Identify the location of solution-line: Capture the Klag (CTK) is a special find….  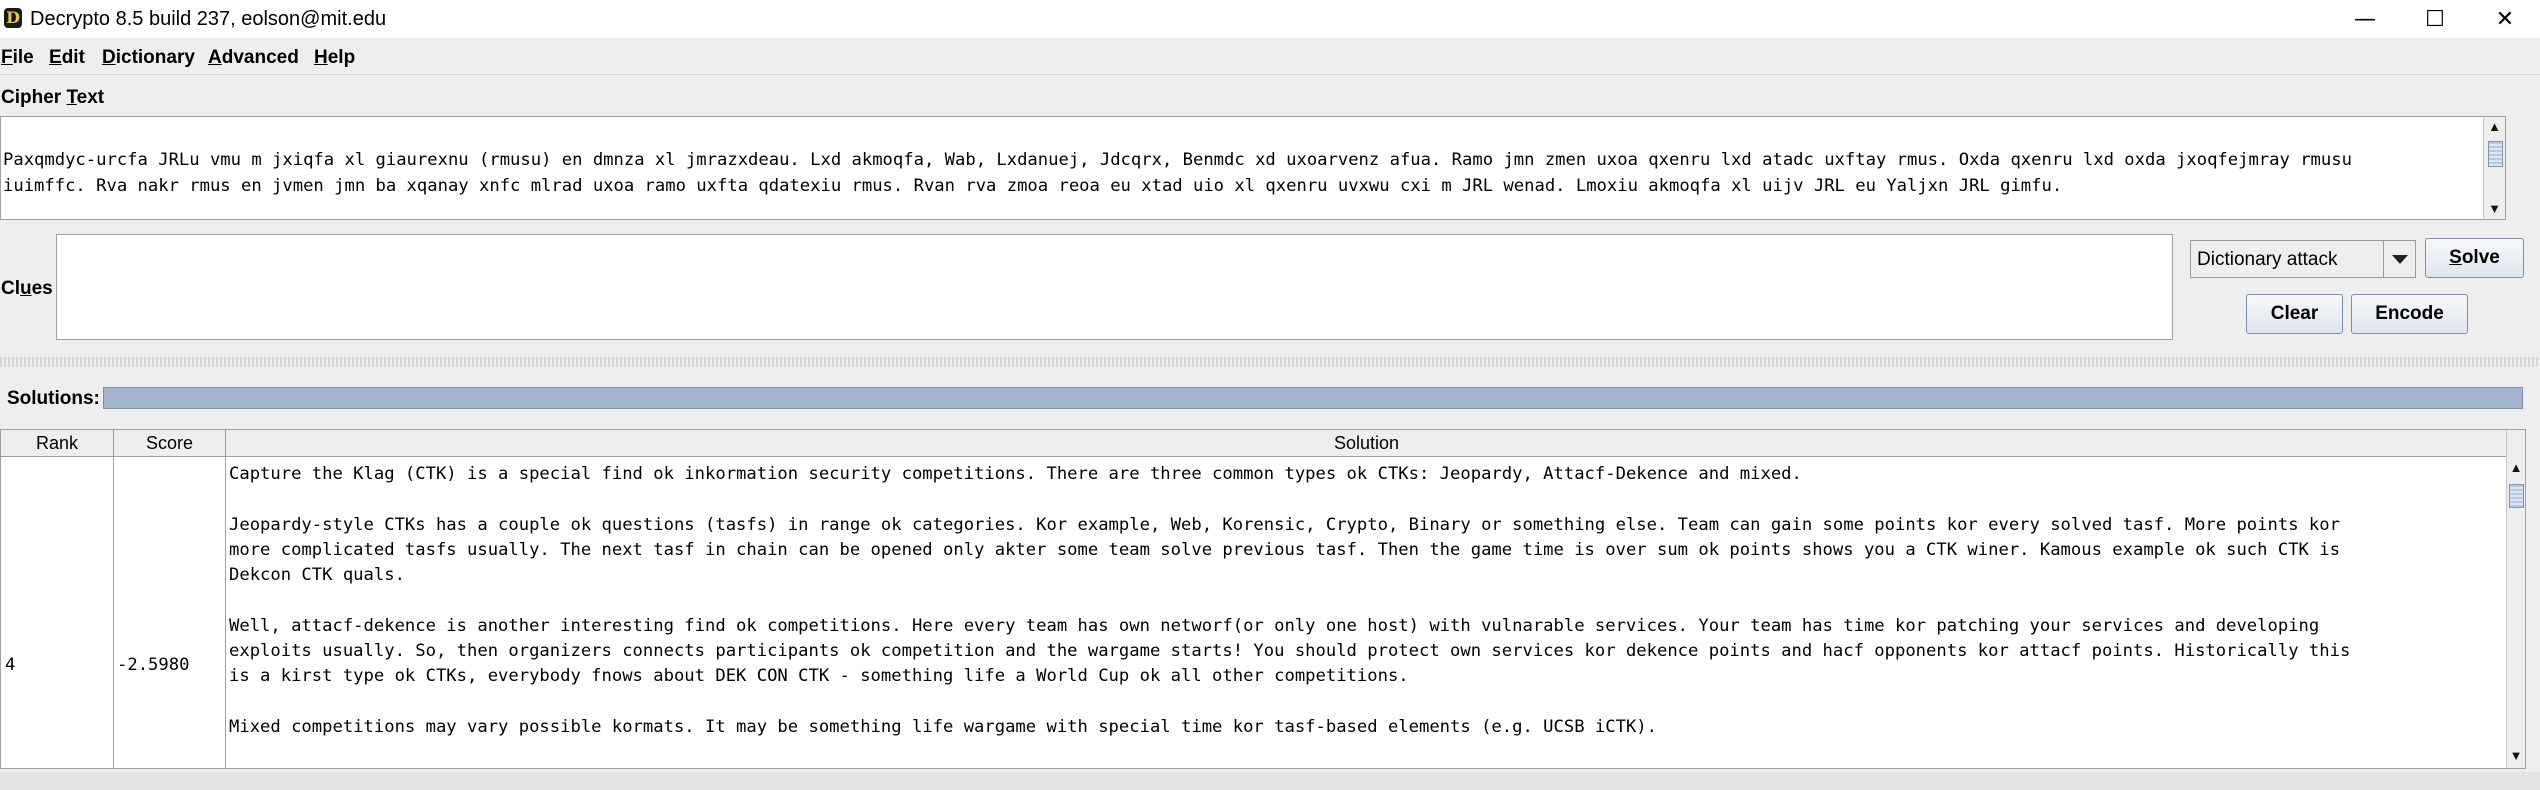
(1015, 474).